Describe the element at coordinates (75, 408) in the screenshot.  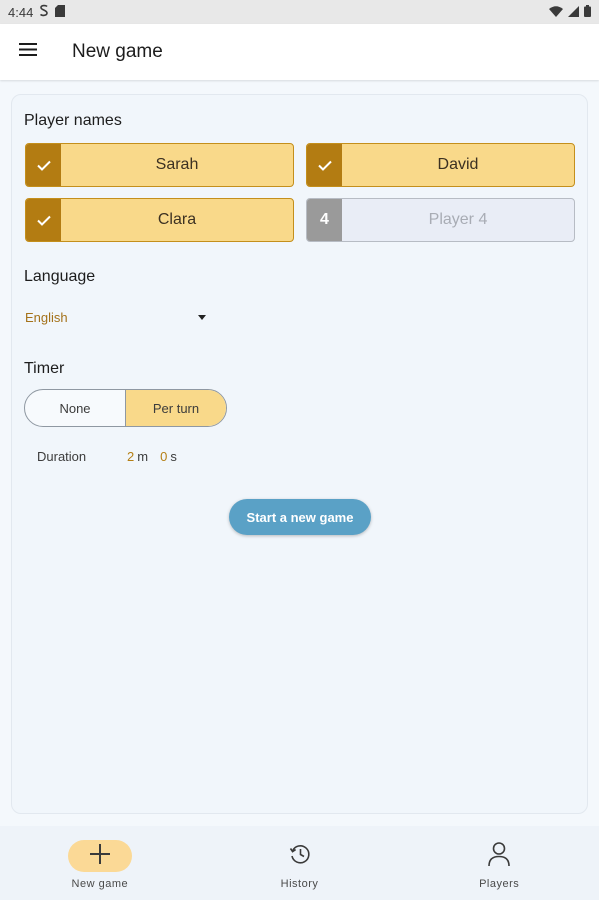
I see `timer-option-none: None` at that location.